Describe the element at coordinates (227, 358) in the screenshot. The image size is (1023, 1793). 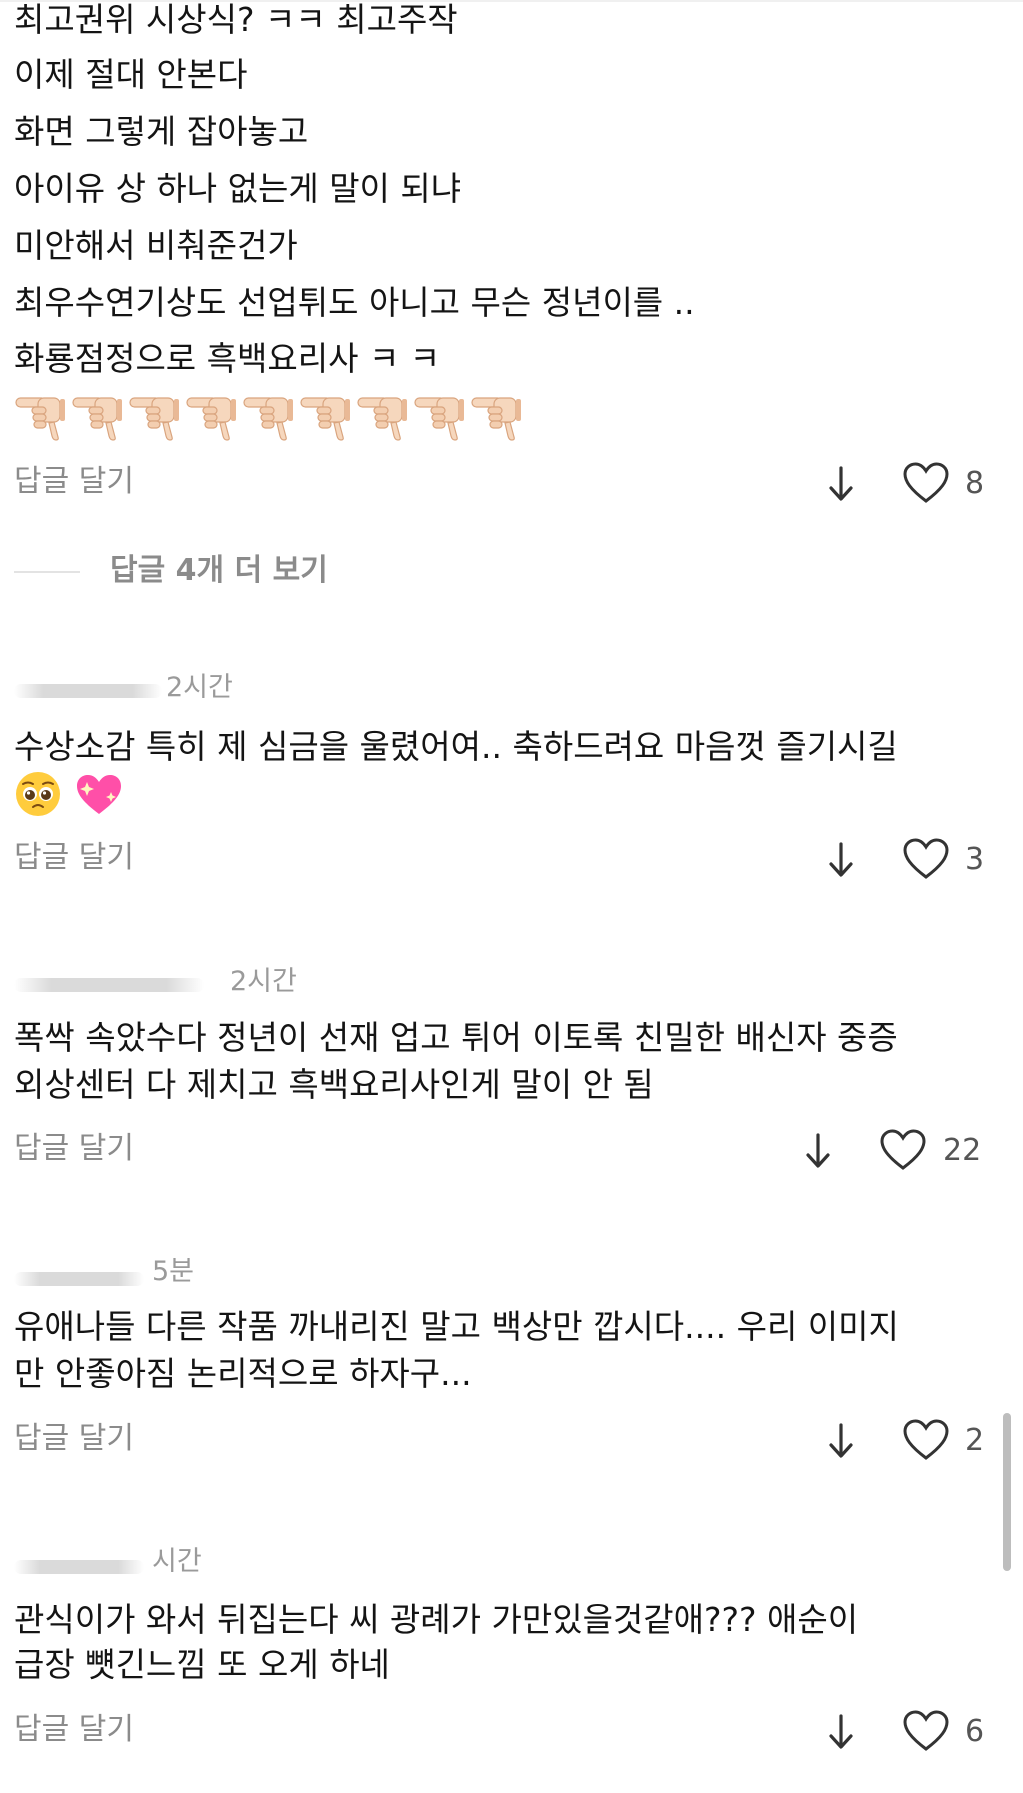
I see `comment-text-line: 화룡점정으로 흑백요리사 ㅋ ㅋ` at that location.